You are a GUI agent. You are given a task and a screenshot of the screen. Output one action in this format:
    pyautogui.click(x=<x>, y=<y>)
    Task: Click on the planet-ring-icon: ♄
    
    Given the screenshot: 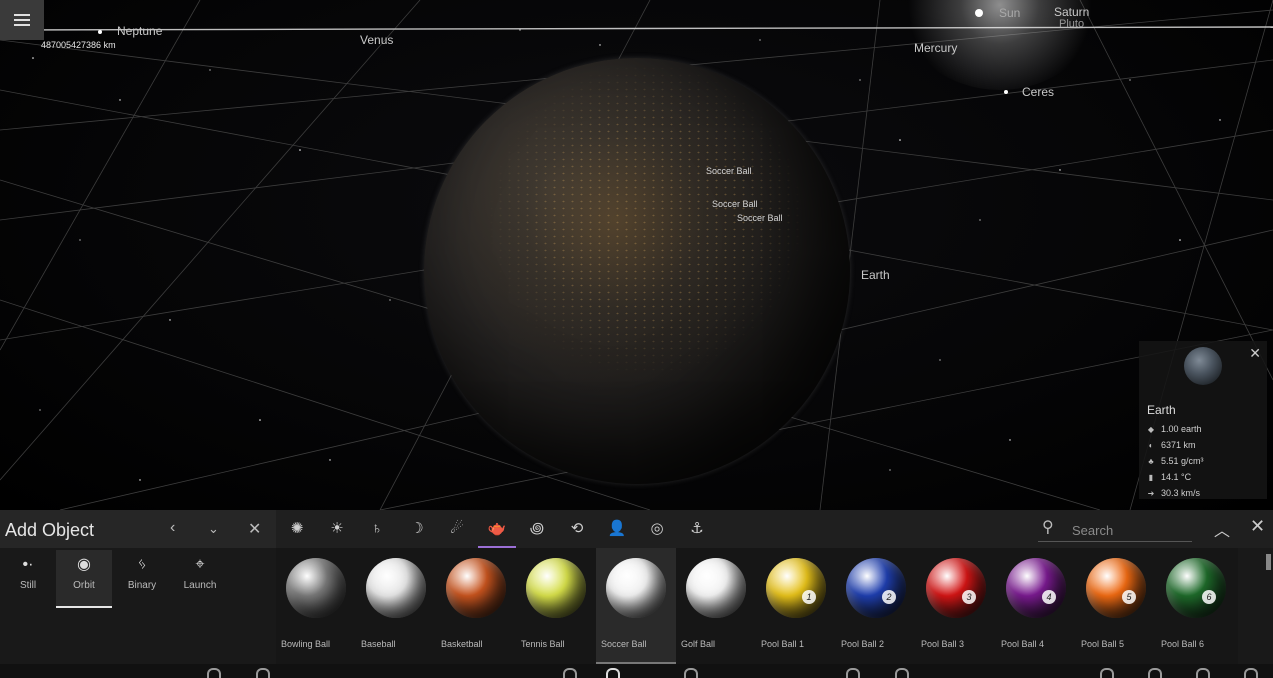 What is the action you would take?
    pyautogui.click(x=377, y=532)
    